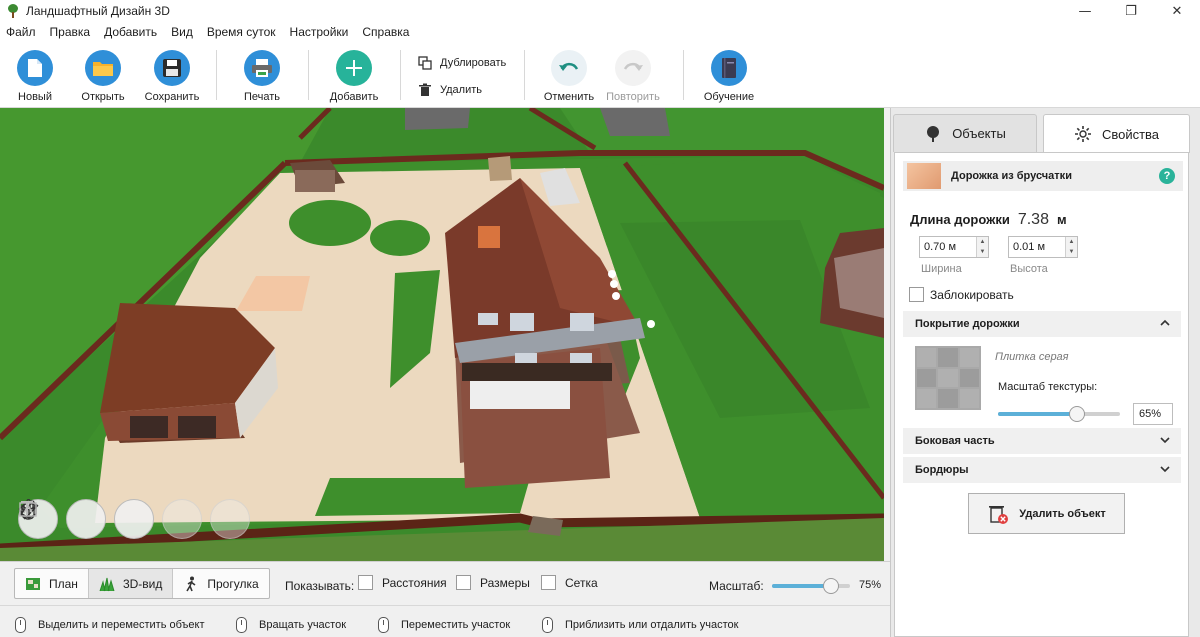 The height and width of the screenshot is (637, 1200). I want to click on mouse-scroll-icon, so click(547, 625).